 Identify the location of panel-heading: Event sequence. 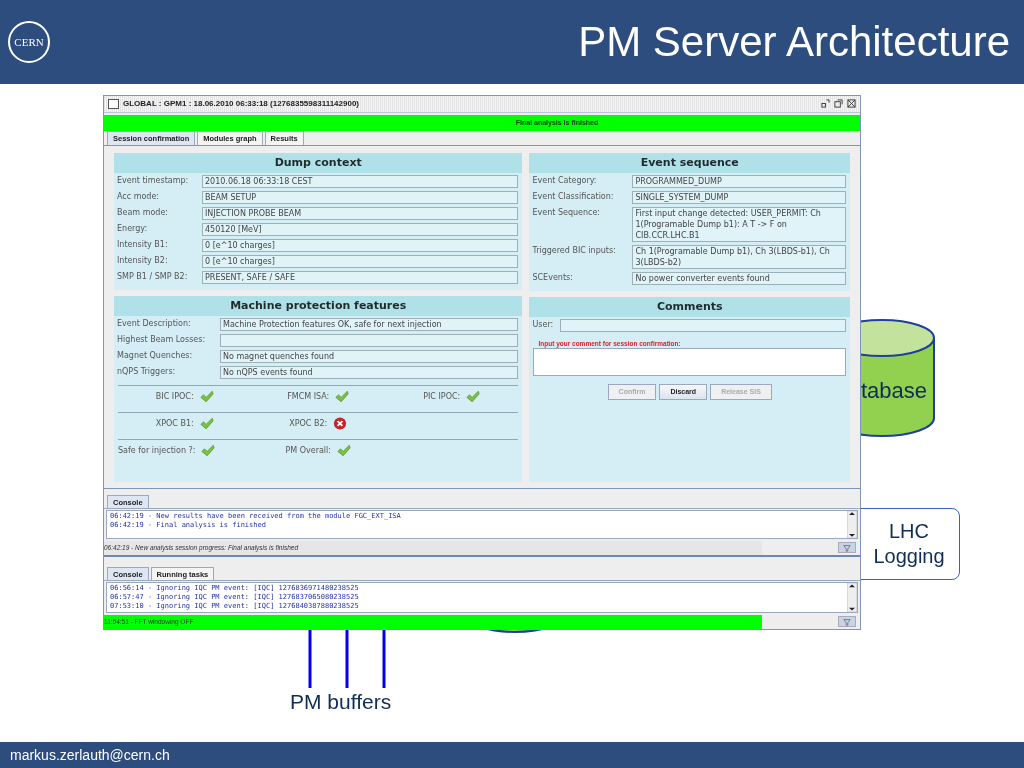
(689, 162).